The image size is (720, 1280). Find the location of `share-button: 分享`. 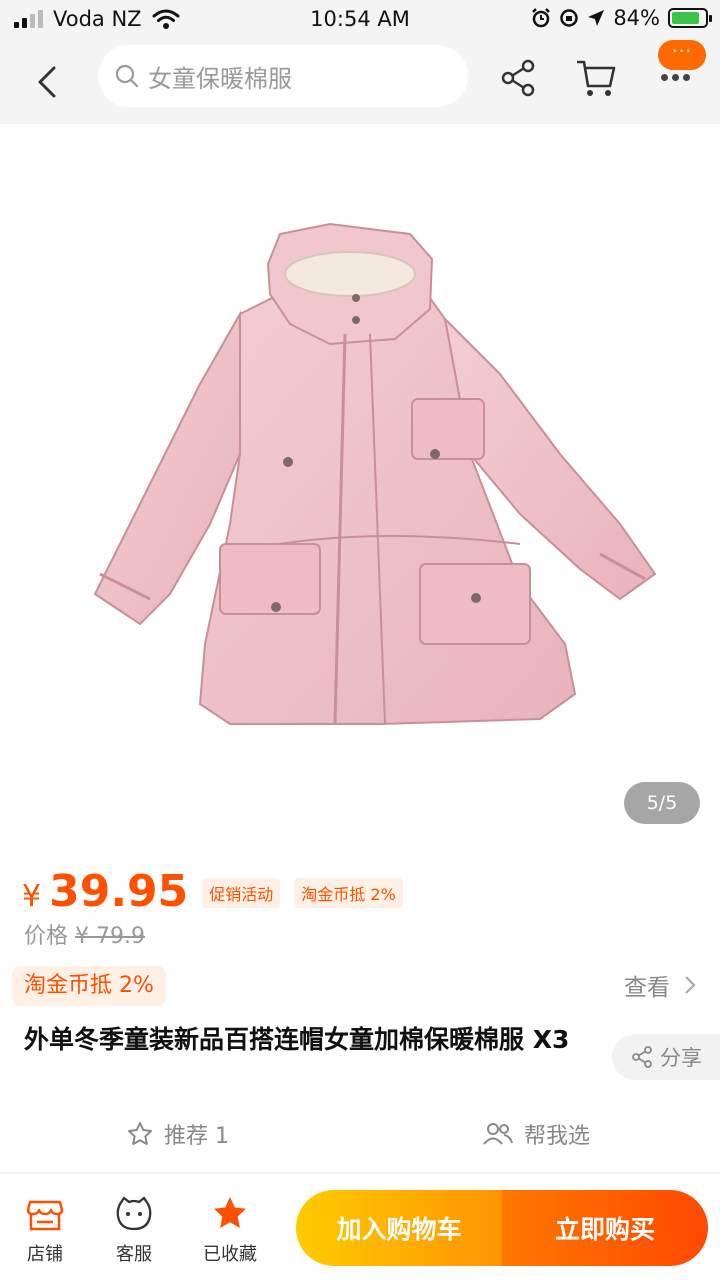

share-button: 分享 is located at coordinates (666, 1057).